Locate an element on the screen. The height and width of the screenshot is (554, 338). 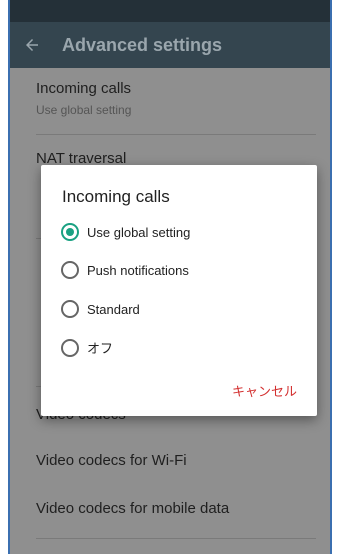
option-push-notifications: Push notifications is located at coordinates (125, 270).